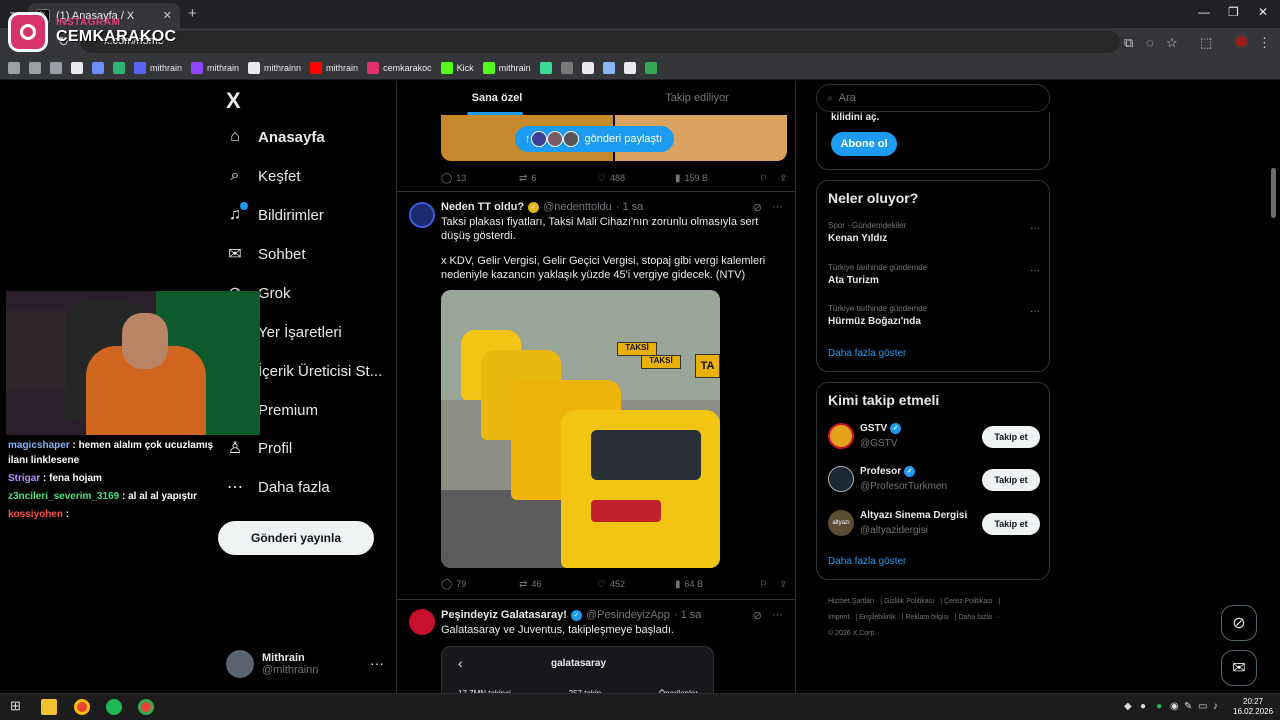 The height and width of the screenshot is (720, 1280). What do you see at coordinates (1204, 12) in the screenshot?
I see `minimize-icon: —` at bounding box center [1204, 12].